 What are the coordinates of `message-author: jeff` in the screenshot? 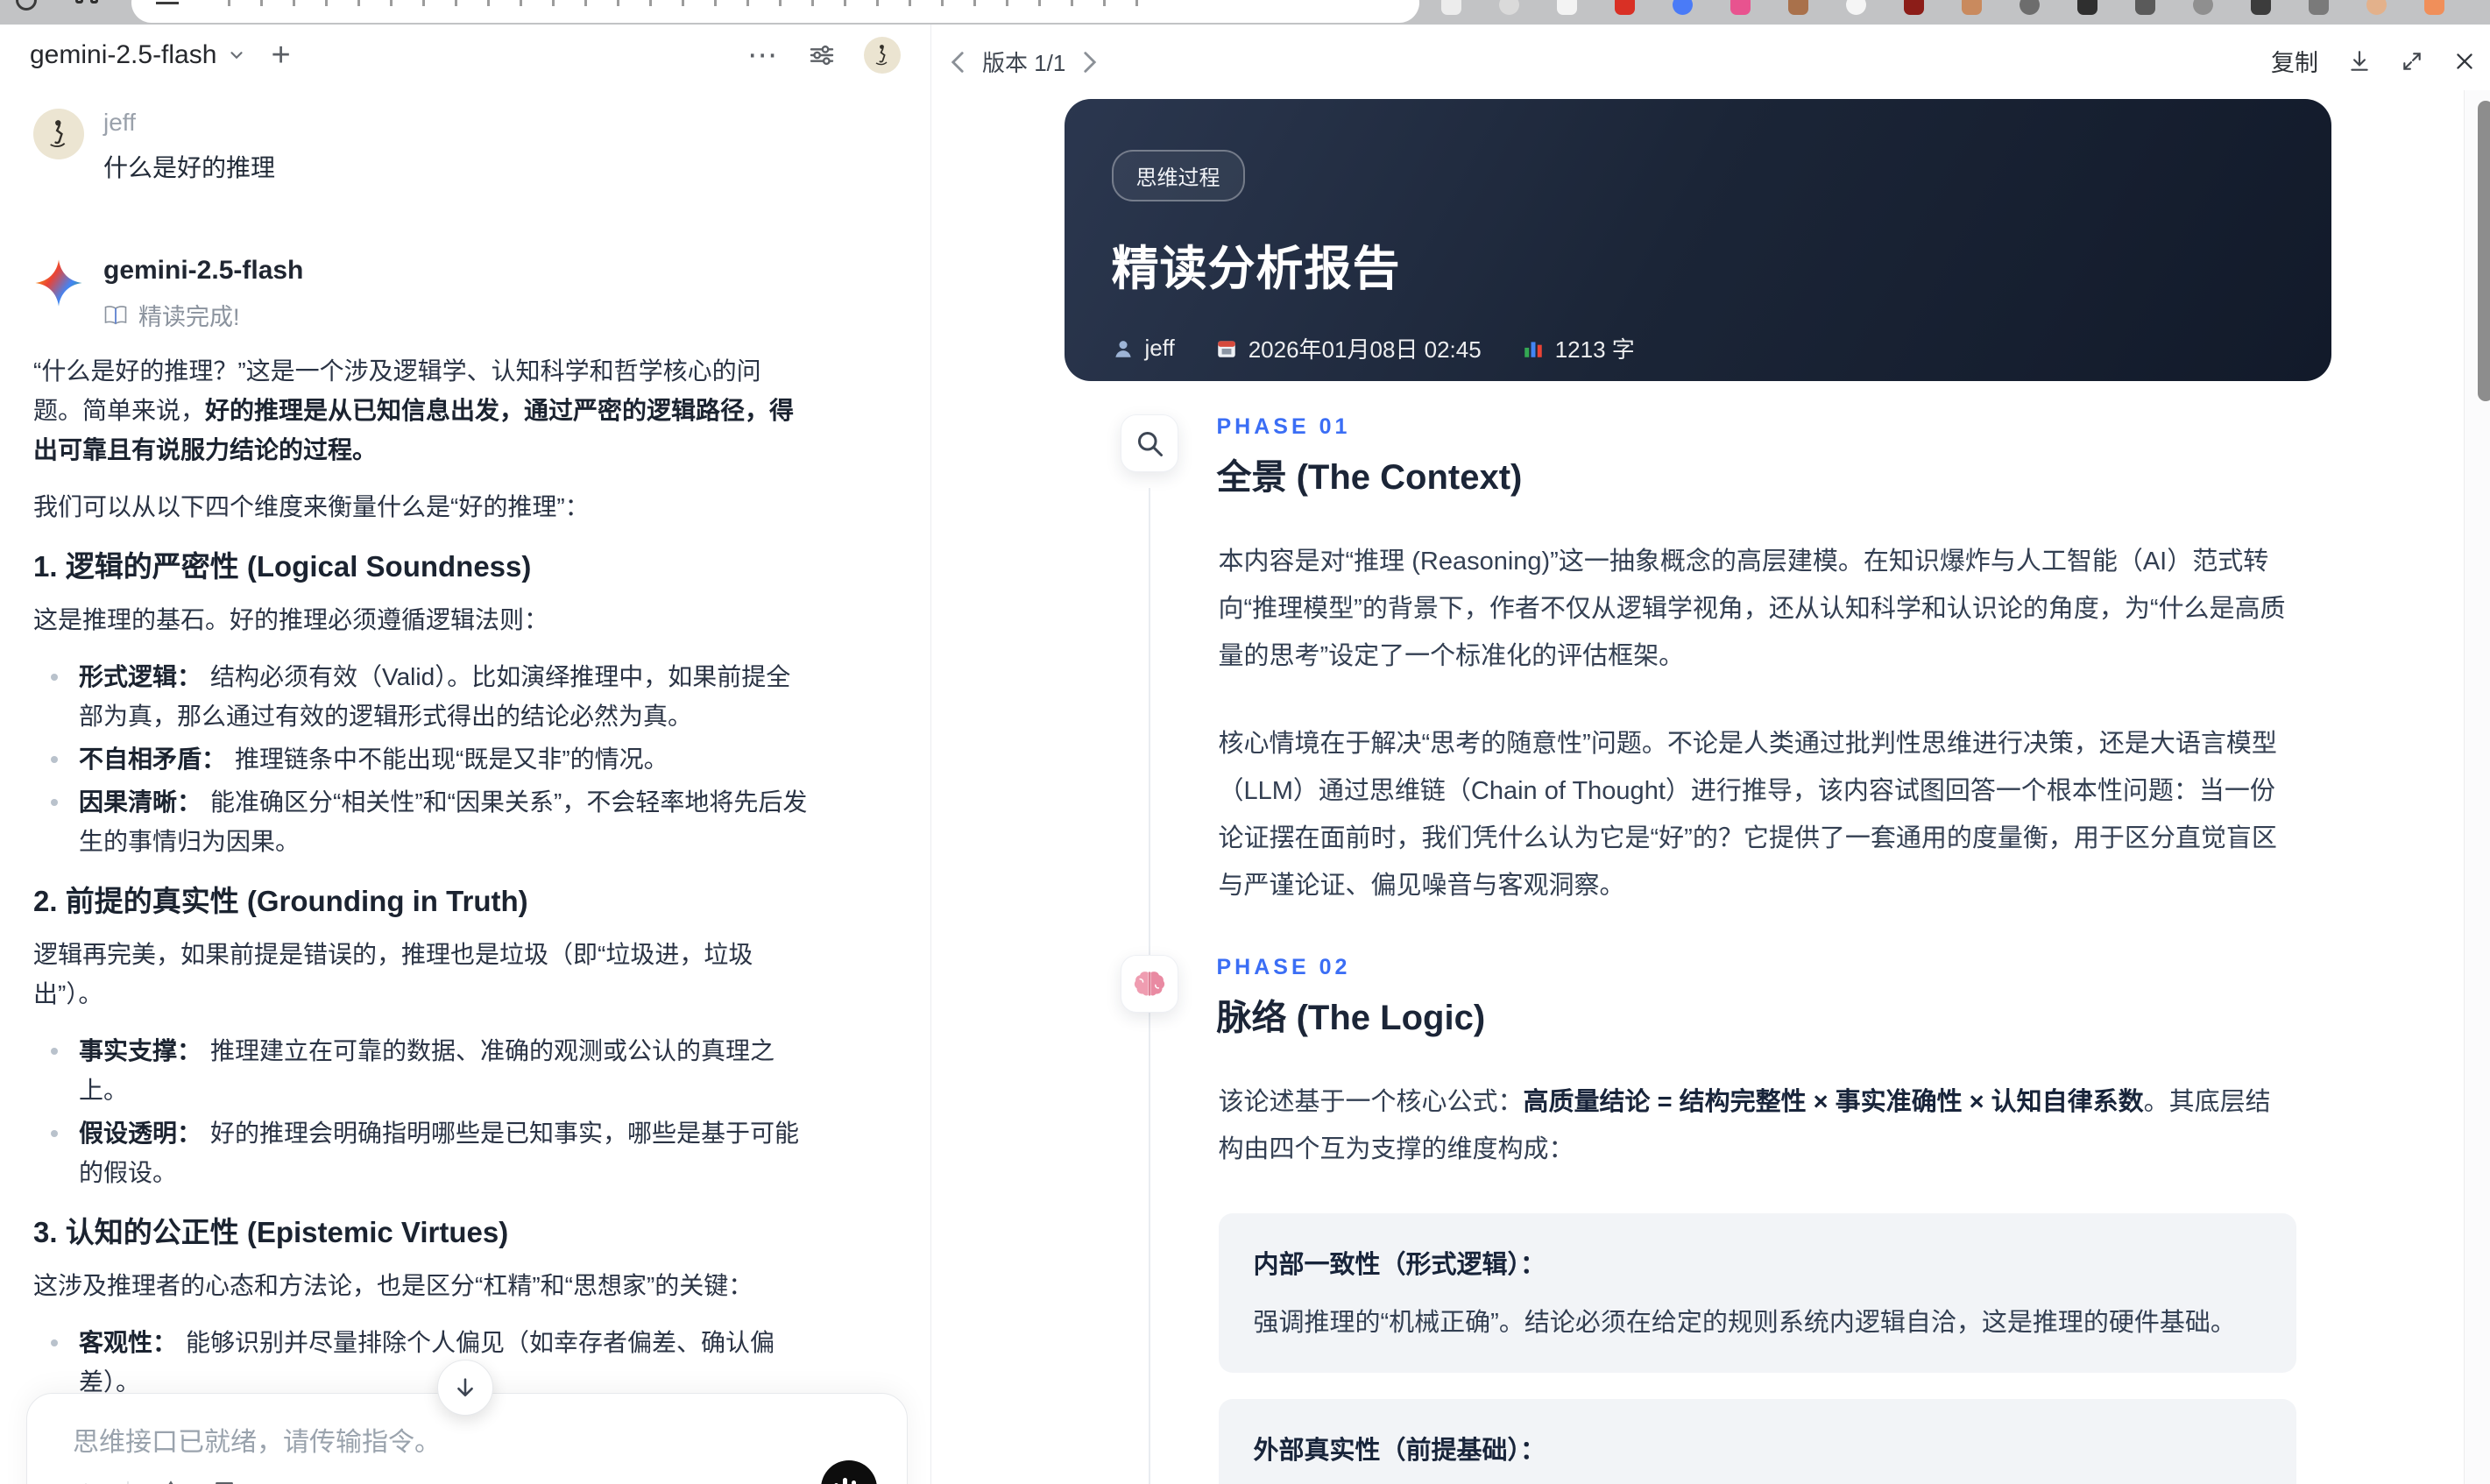 It's located at (120, 122).